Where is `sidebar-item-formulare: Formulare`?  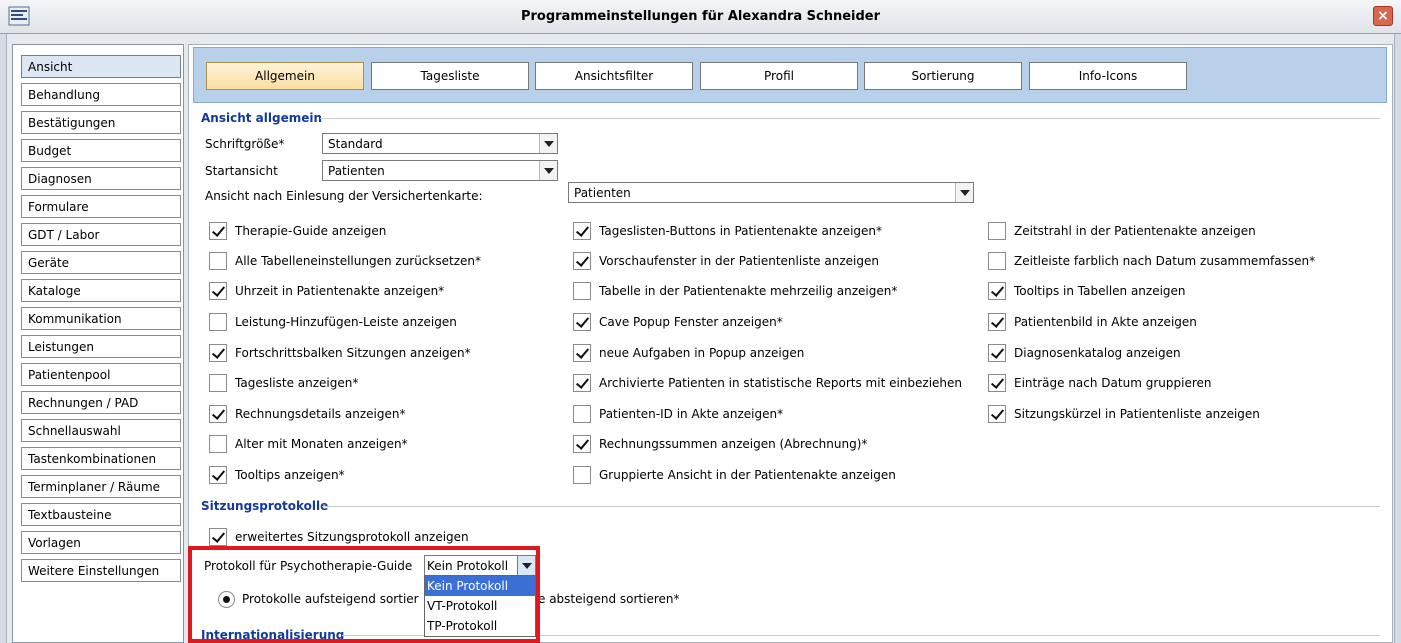 sidebar-item-formulare: Formulare is located at coordinates (101, 206).